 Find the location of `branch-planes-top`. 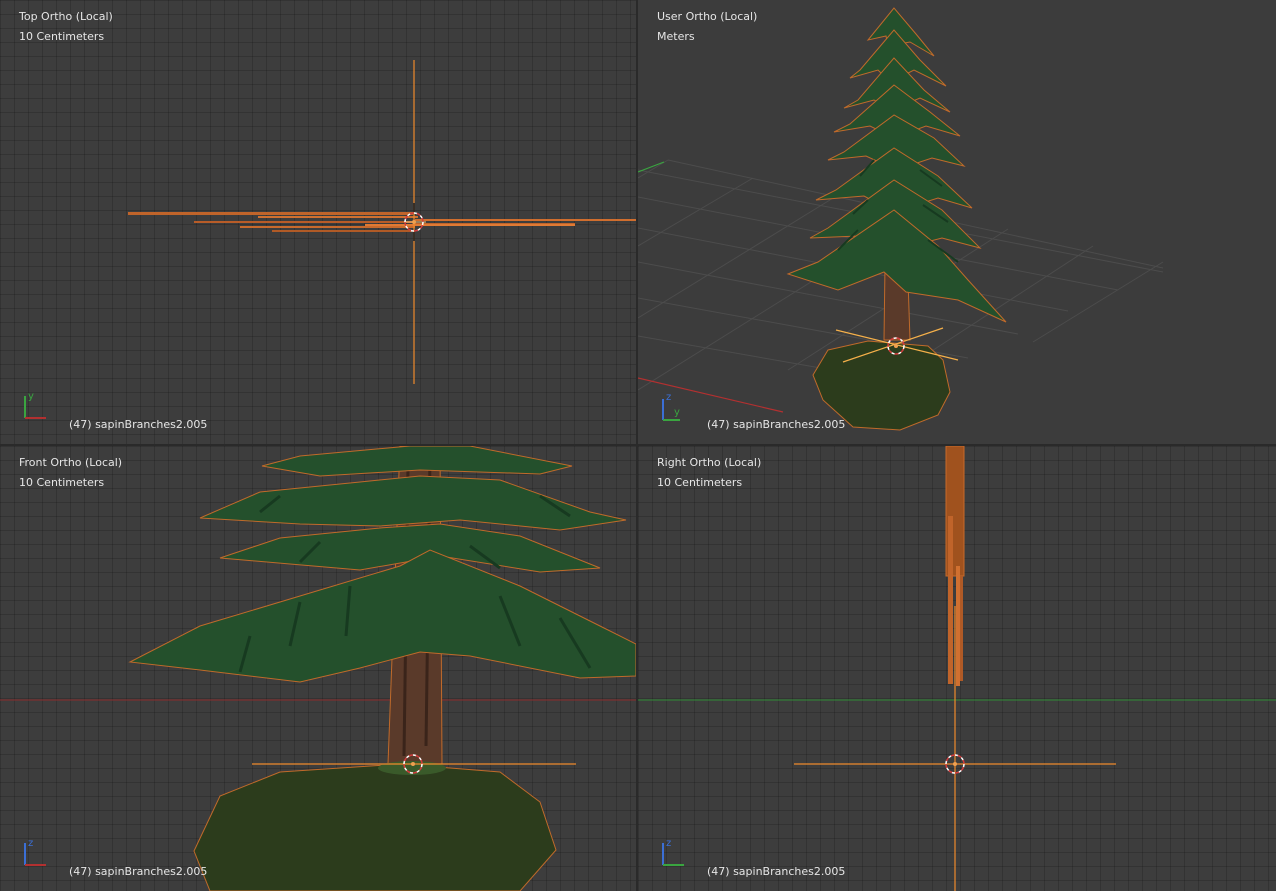

branch-planes-top is located at coordinates (382, 222).